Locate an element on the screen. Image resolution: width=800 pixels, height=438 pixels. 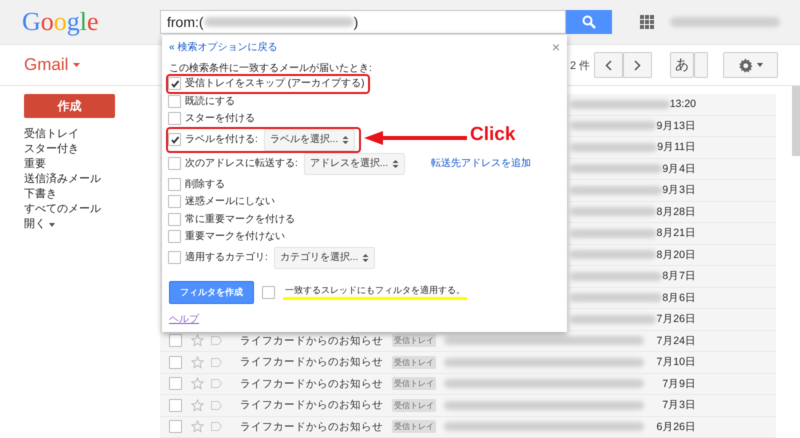
message-date: 7月10日 is located at coordinates (676, 362).